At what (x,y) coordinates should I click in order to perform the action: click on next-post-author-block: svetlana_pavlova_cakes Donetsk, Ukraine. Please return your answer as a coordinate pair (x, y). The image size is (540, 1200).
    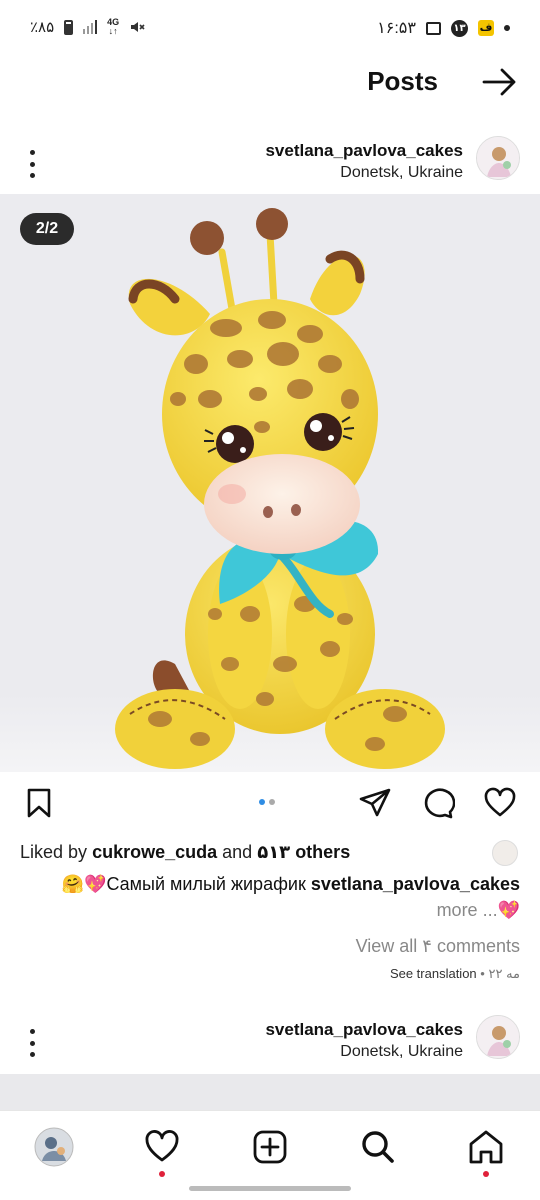
    Looking at the image, I should click on (364, 1041).